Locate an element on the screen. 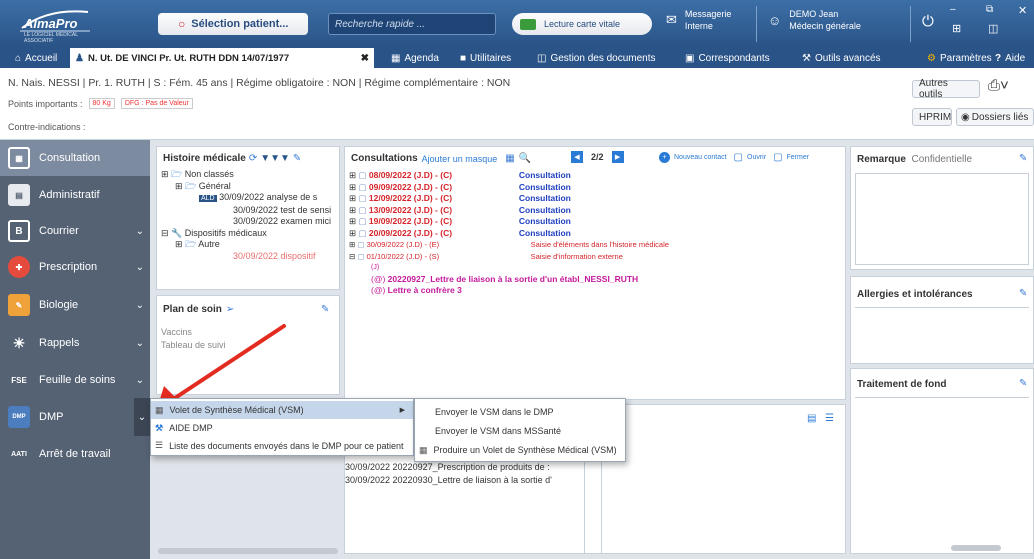  tree-node: ⊞ 🗁 Général is located at coordinates (250, 187).